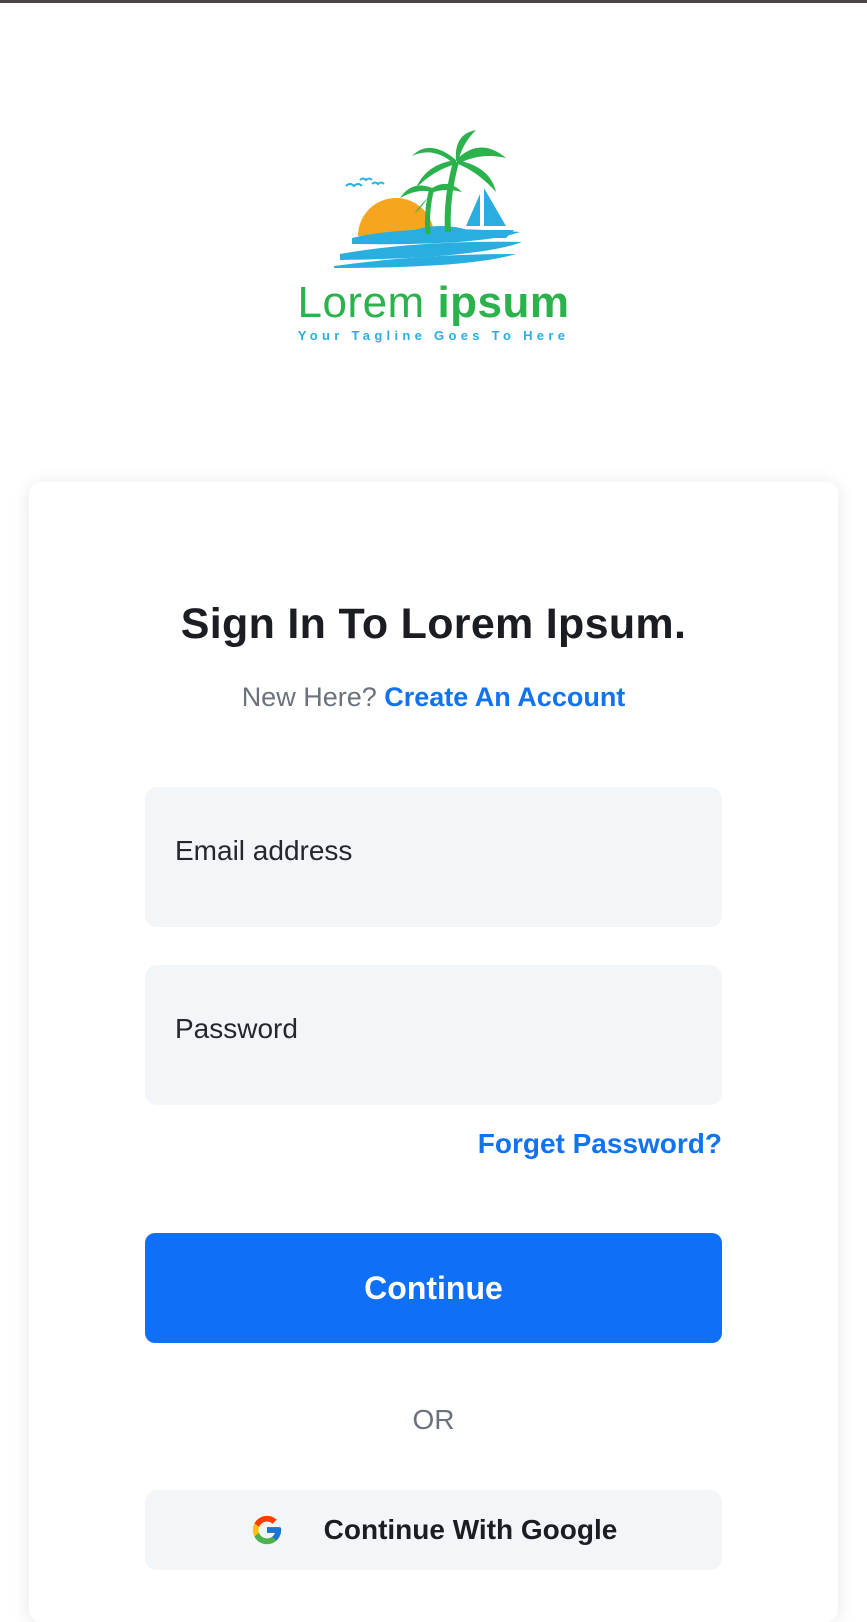 This screenshot has width=867, height=1622. Describe the element at coordinates (600, 1144) in the screenshot. I see `forgot-password-link: Forget Password?` at that location.